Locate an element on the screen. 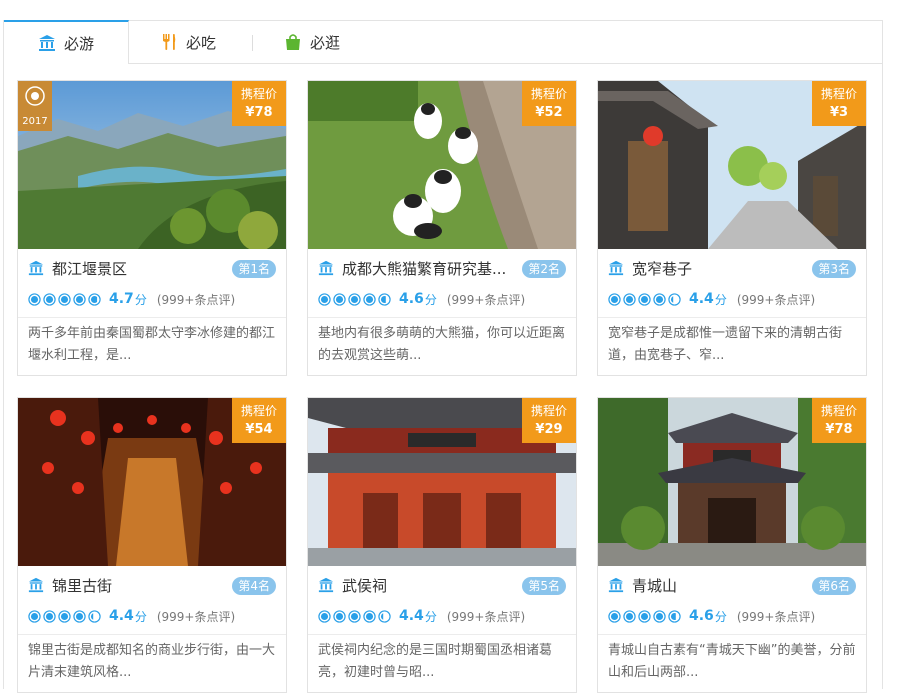  attraction-photo: 携程价 ¥52 is located at coordinates (442, 165).